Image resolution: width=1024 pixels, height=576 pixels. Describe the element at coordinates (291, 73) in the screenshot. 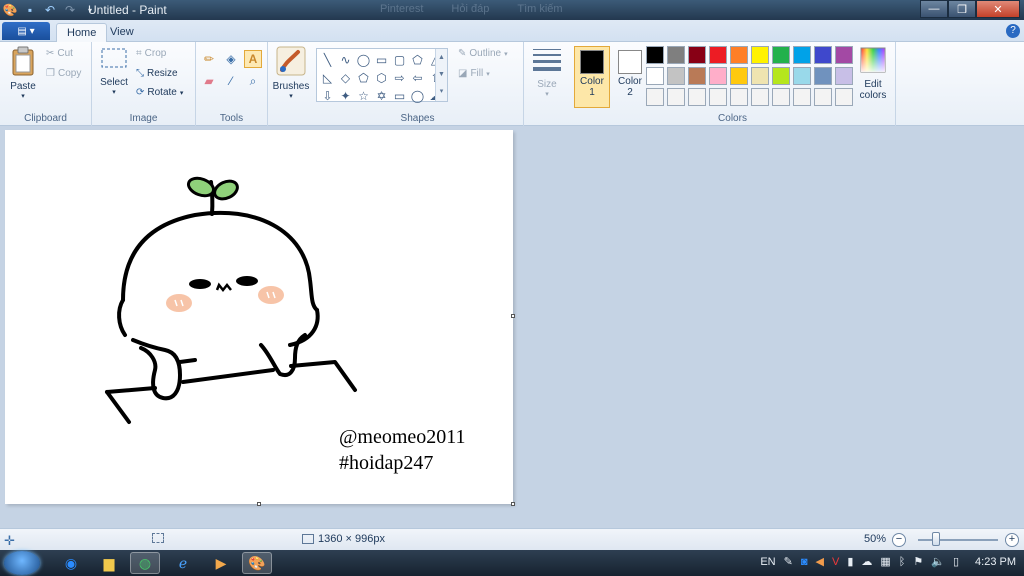

I see `brushes-button: Brushes ▾` at that location.